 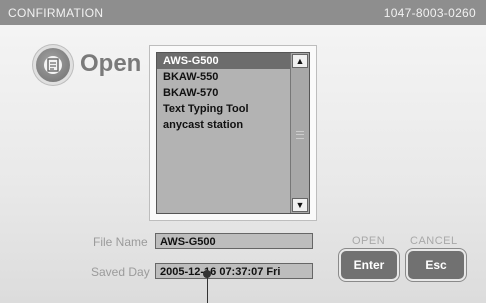 I want to click on enter-button: Enter, so click(x=369, y=265).